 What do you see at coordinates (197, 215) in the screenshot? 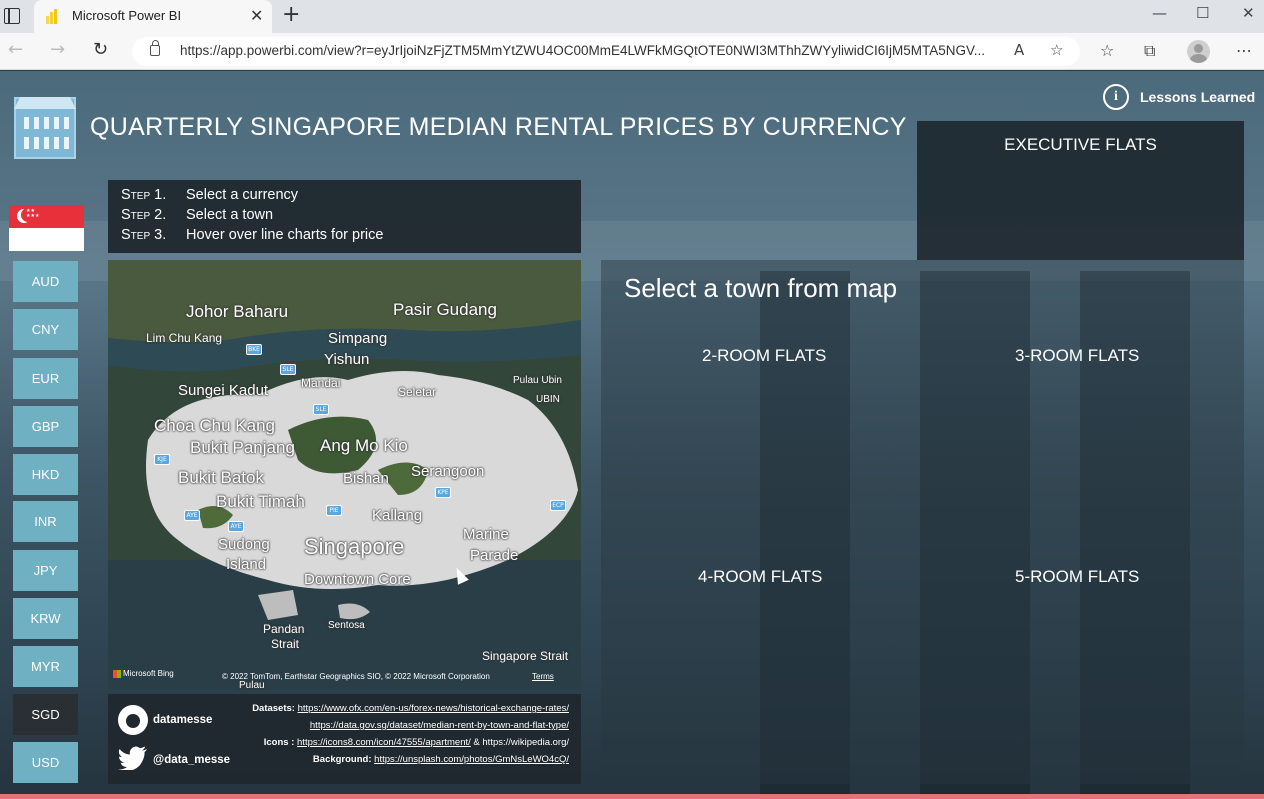
I see `step-2: Step 2. Select a town` at bounding box center [197, 215].